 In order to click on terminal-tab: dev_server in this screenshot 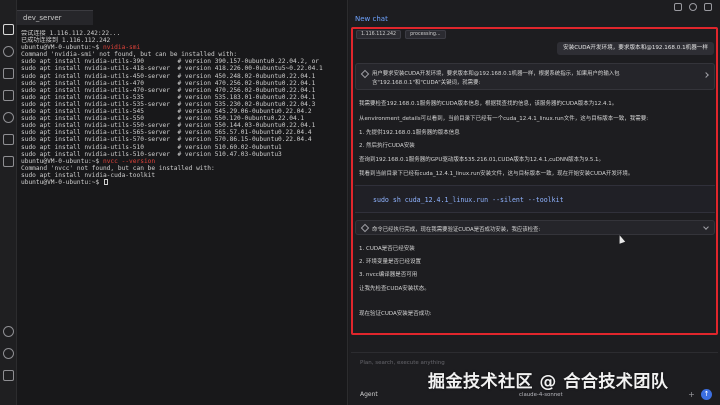, I will do `click(55, 17)`.